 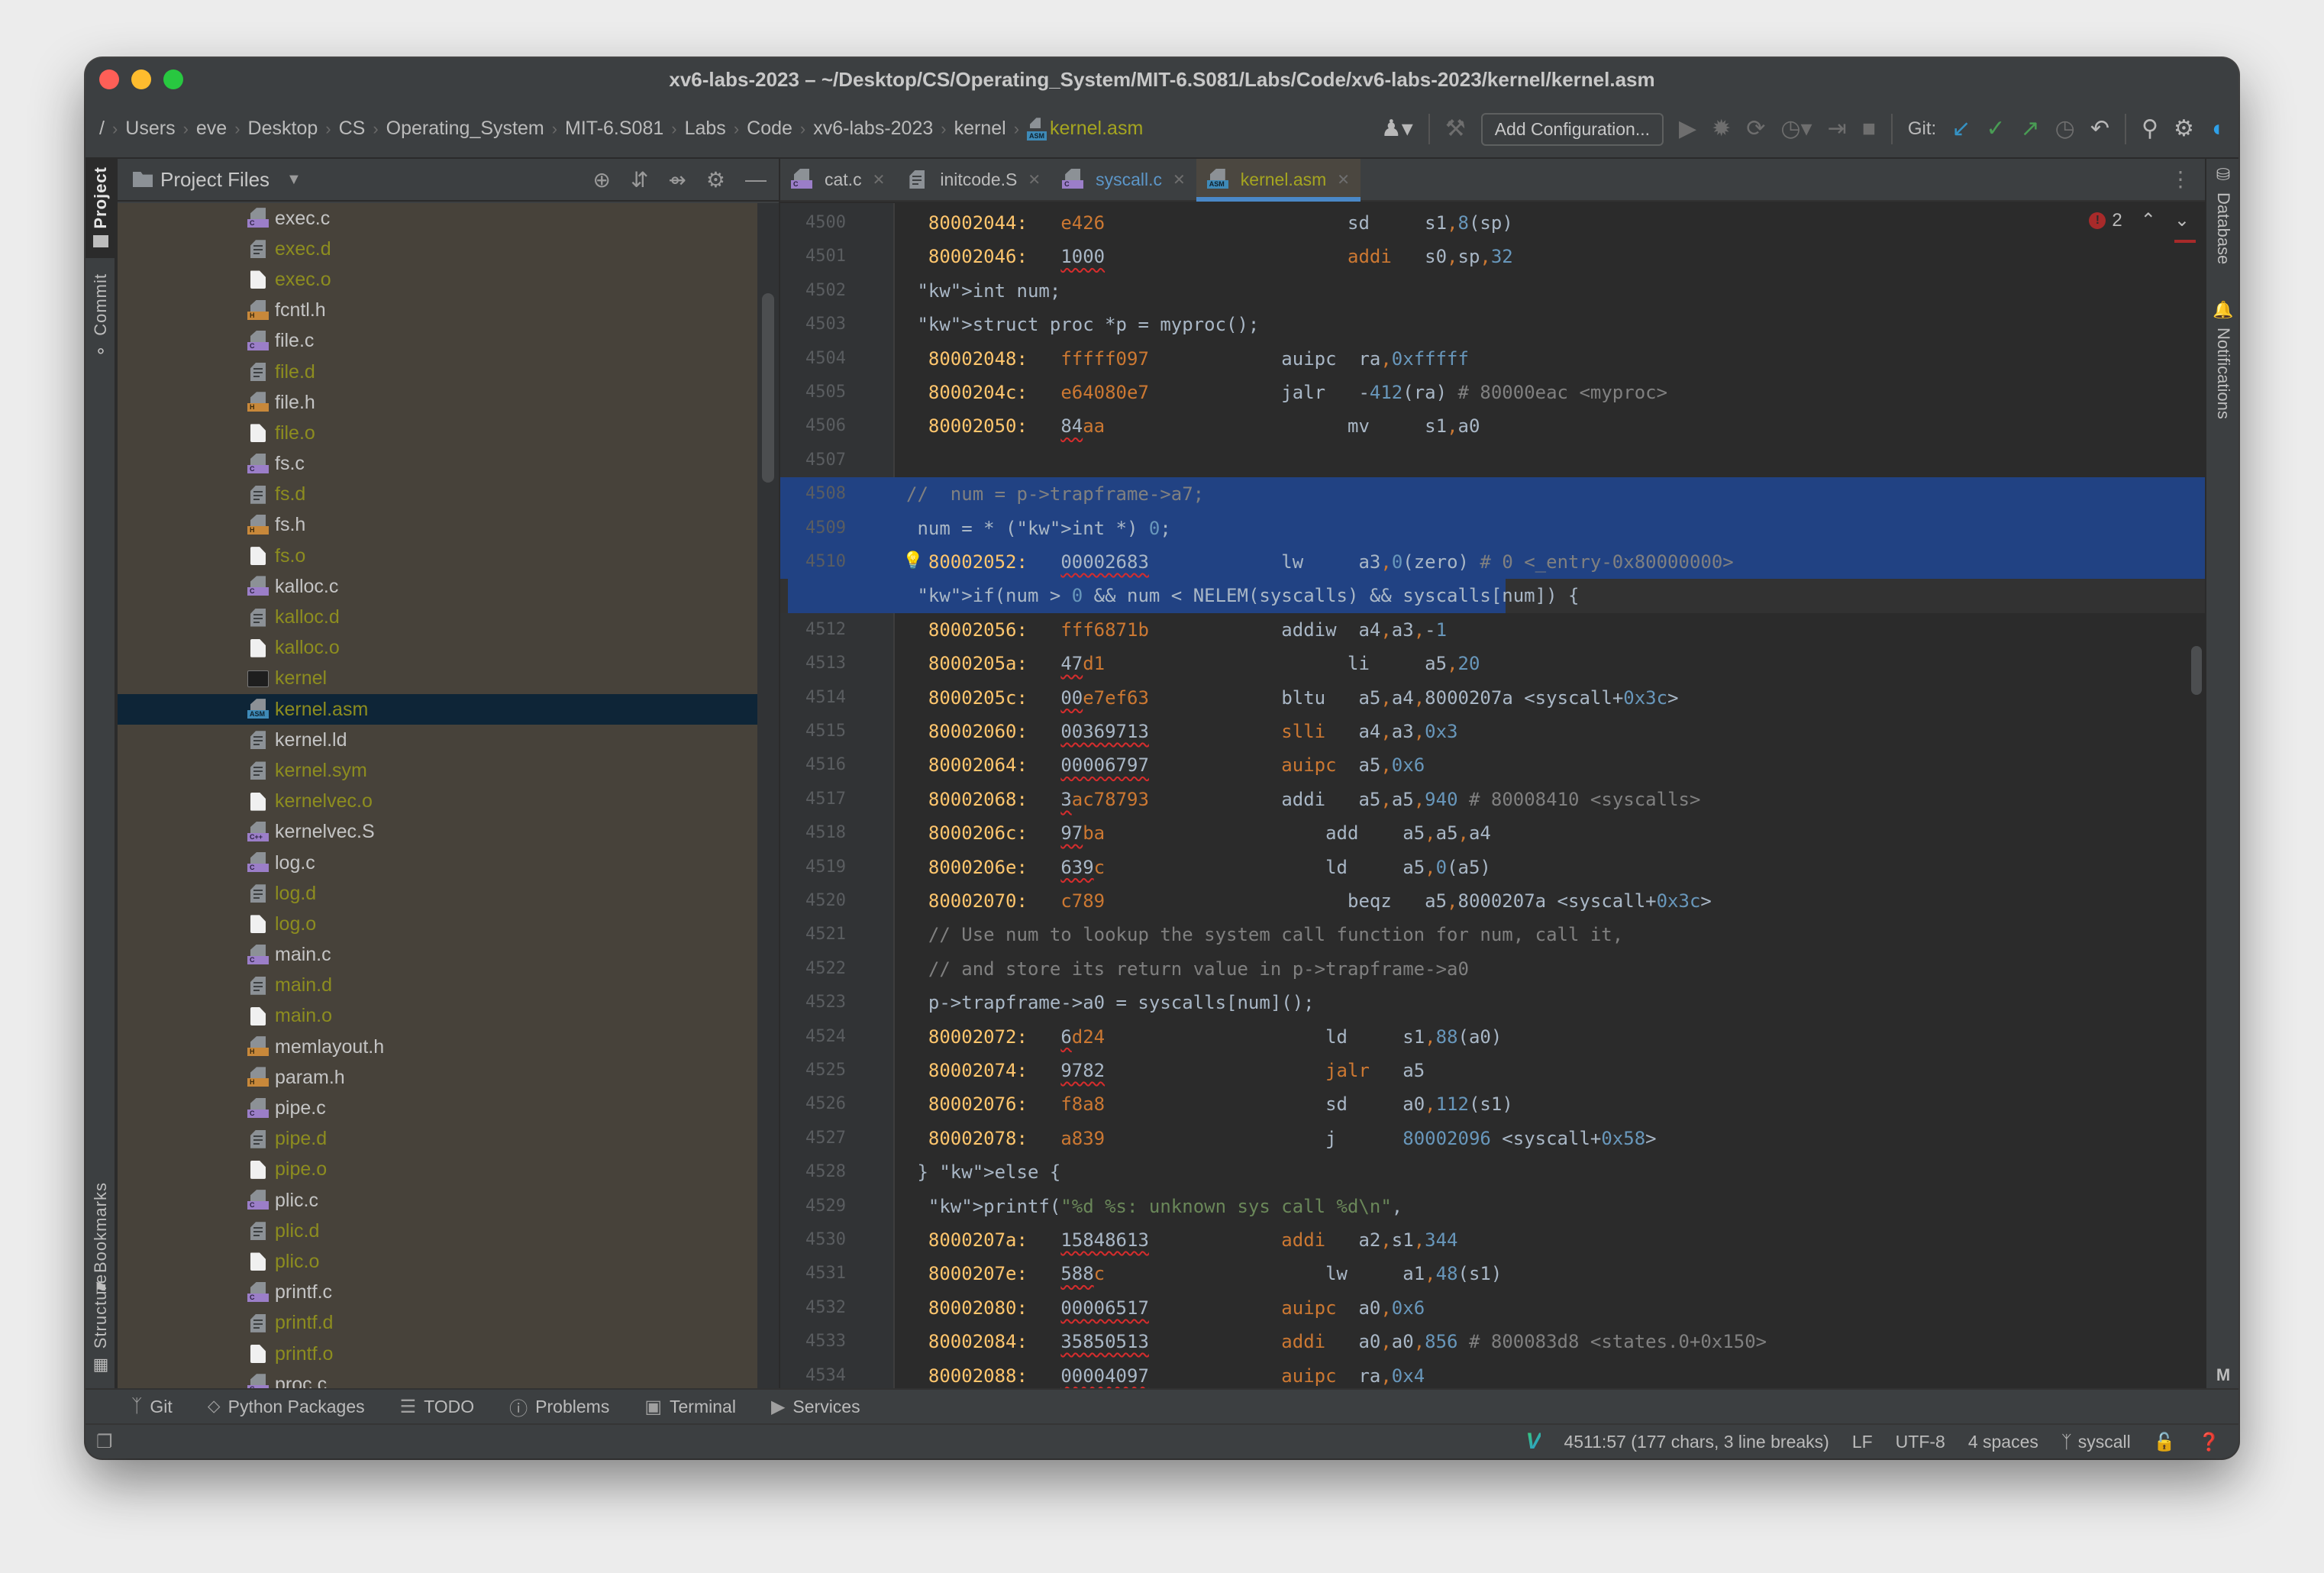 I want to click on source-line: 4509 num = * ("kw">int *) 0;, so click(x=1492, y=528).